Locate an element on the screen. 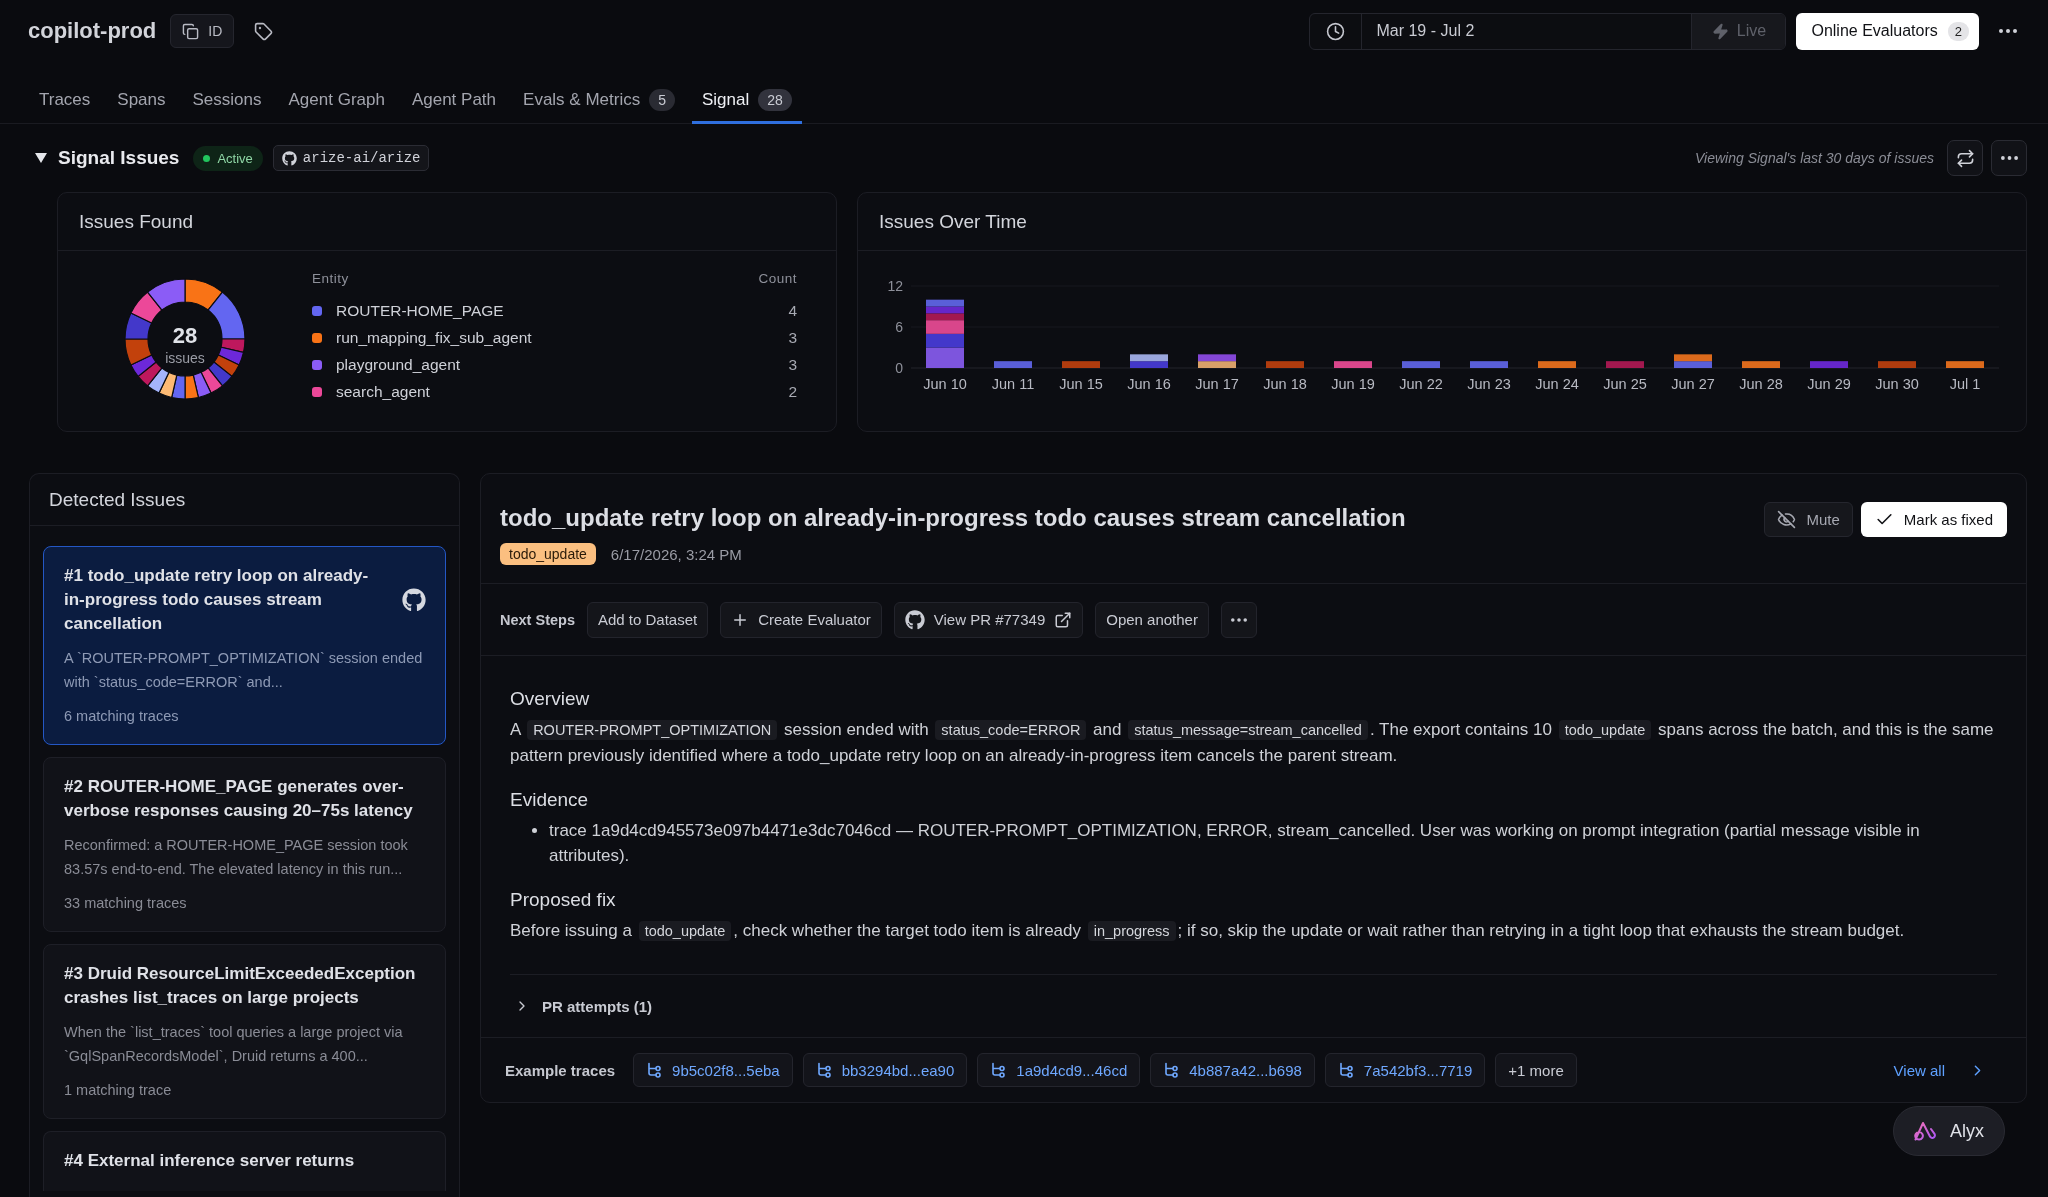 The width and height of the screenshot is (2048, 1197). mark-fixed-button: Mark as fixed is located at coordinates (1933, 519).